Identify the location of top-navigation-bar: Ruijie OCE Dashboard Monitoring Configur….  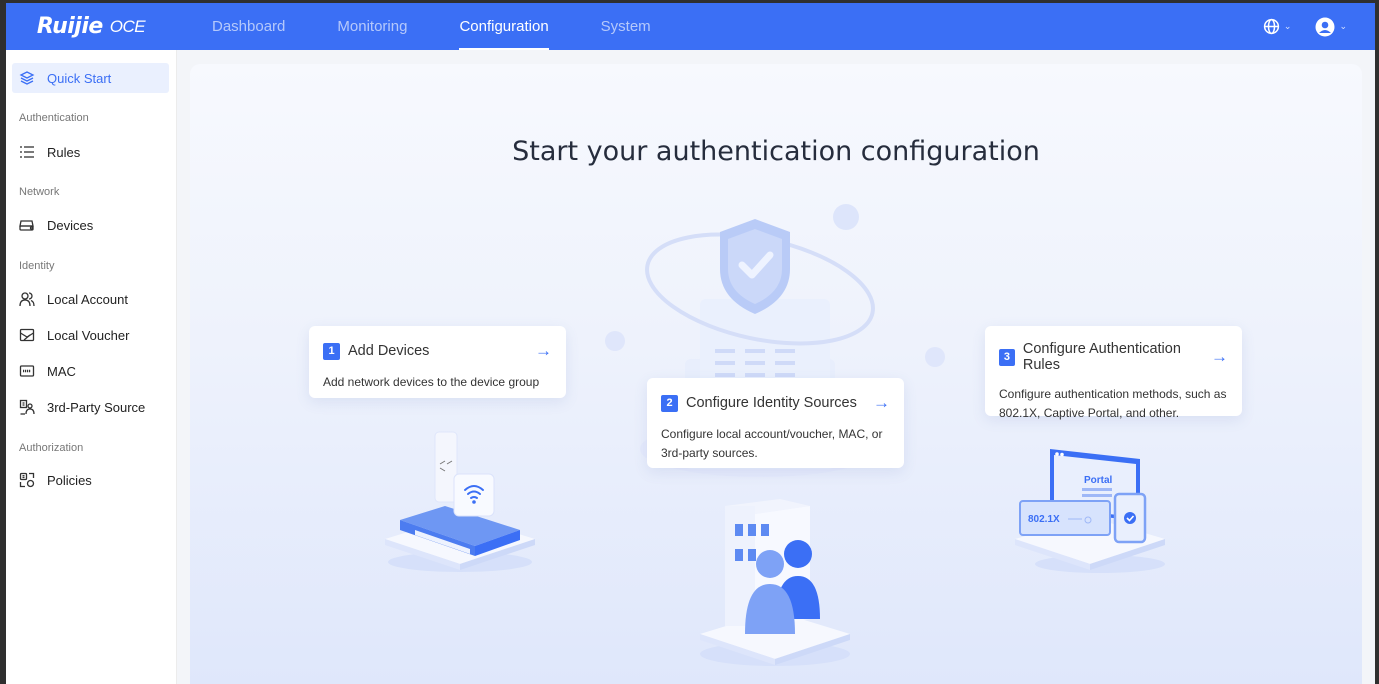
(690, 26).